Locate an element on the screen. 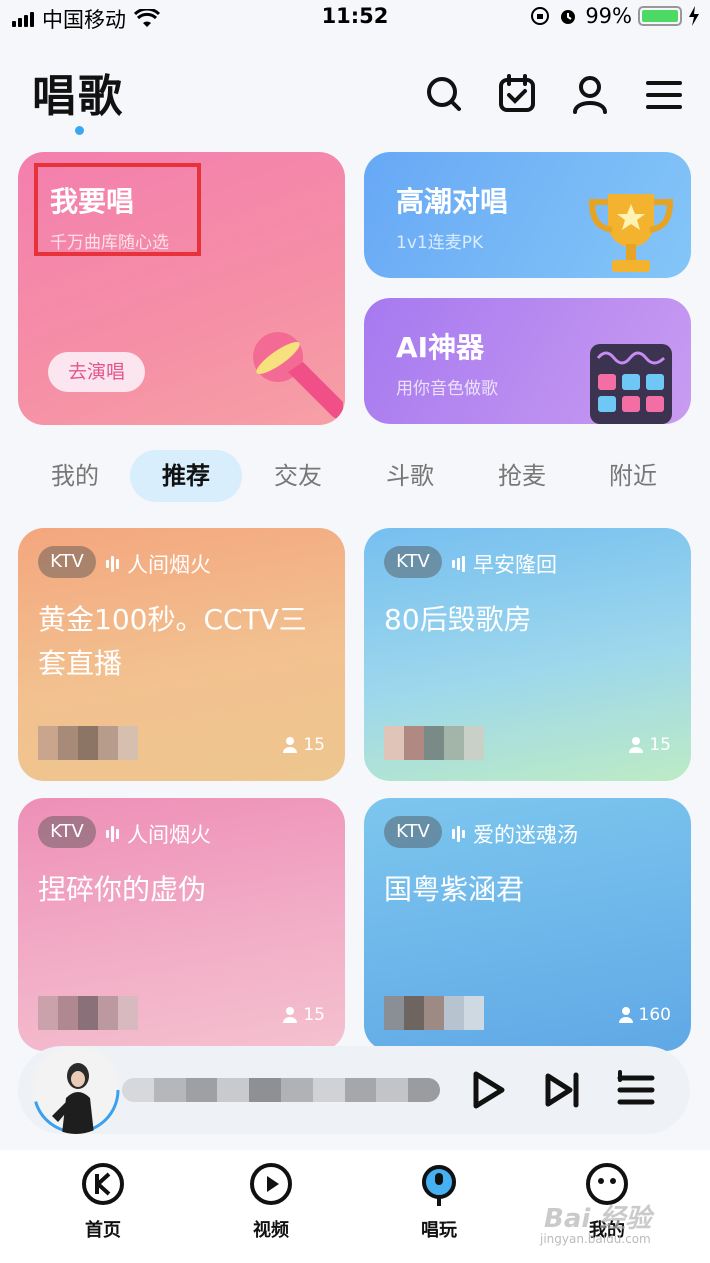  tab-battle: 斗歌 is located at coordinates (410, 476).